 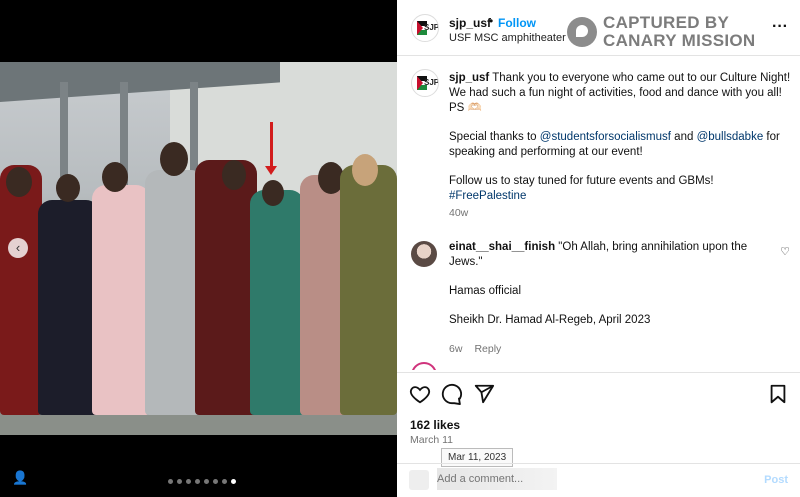 What do you see at coordinates (18, 248) in the screenshot?
I see `previous-image-button: ‹` at bounding box center [18, 248].